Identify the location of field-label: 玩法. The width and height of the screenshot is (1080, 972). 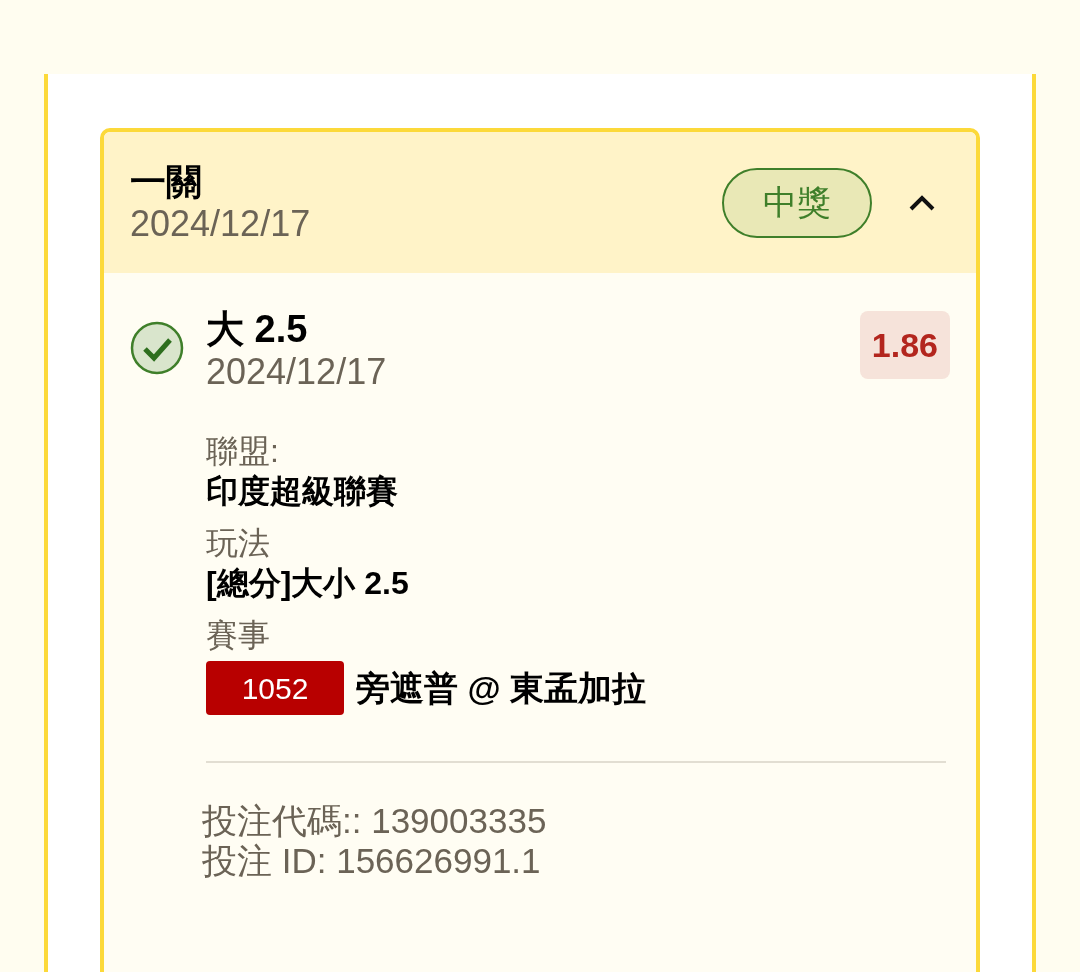
(238, 543).